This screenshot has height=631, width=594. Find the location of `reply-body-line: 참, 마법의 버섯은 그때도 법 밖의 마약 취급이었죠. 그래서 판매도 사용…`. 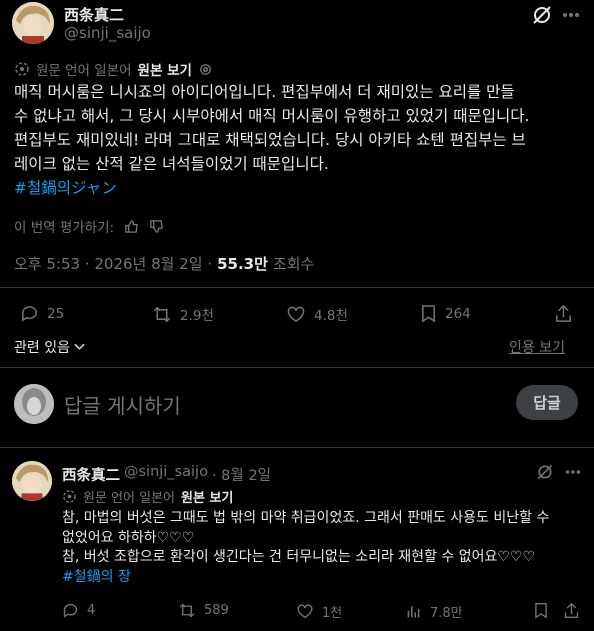

reply-body-line: 참, 마법의 버섯은 그때도 법 밖의 마약 취급이었죠. 그래서 판매도 사용… is located at coordinates (306, 518).